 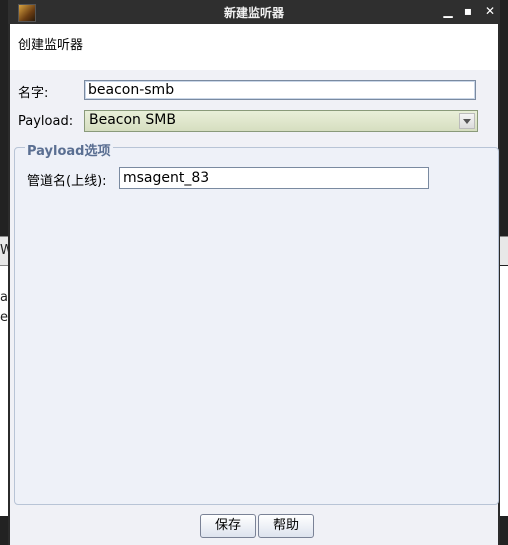 What do you see at coordinates (51, 45) in the screenshot?
I see `dialog-header-text: 创建监听器` at bounding box center [51, 45].